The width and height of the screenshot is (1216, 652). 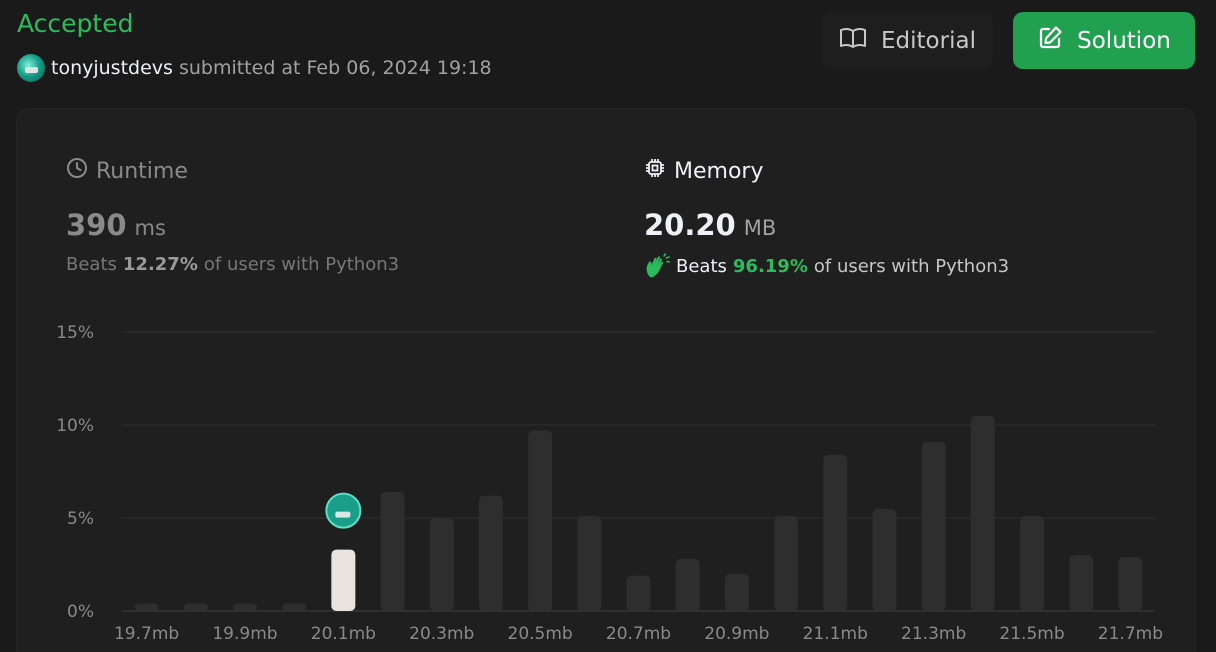 What do you see at coordinates (146, 634) in the screenshot?
I see `x-tick-label: 19.7mb` at bounding box center [146, 634].